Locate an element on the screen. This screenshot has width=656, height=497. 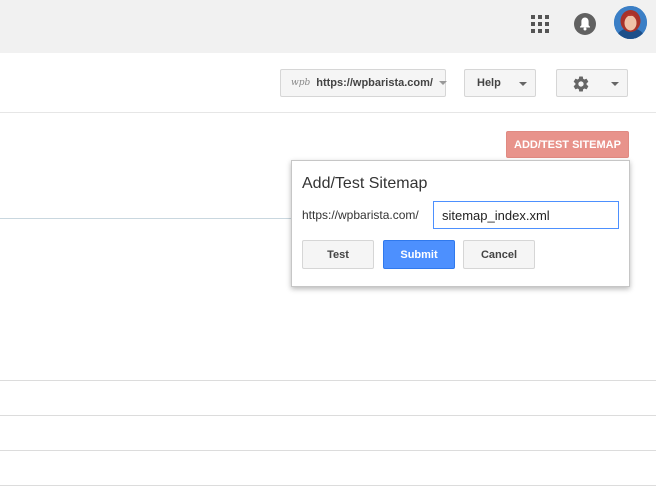
sitemap-url-prefix: https://wpbarista.com/ is located at coordinates (360, 215).